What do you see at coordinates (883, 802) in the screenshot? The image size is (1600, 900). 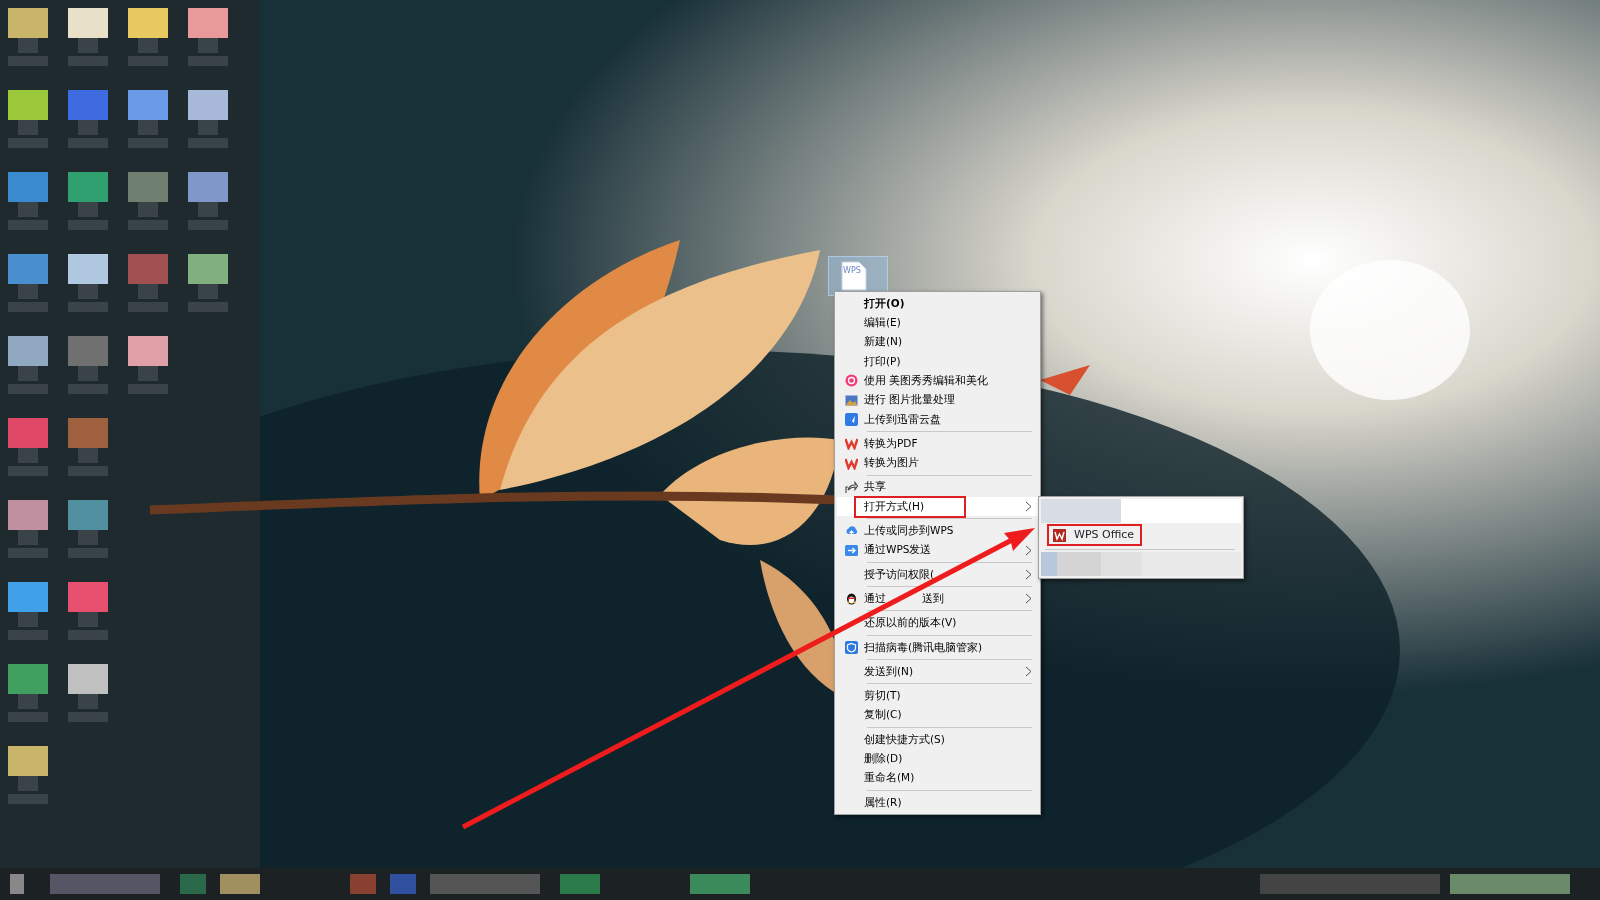 I see `menu-item-label: 属性(R)` at bounding box center [883, 802].